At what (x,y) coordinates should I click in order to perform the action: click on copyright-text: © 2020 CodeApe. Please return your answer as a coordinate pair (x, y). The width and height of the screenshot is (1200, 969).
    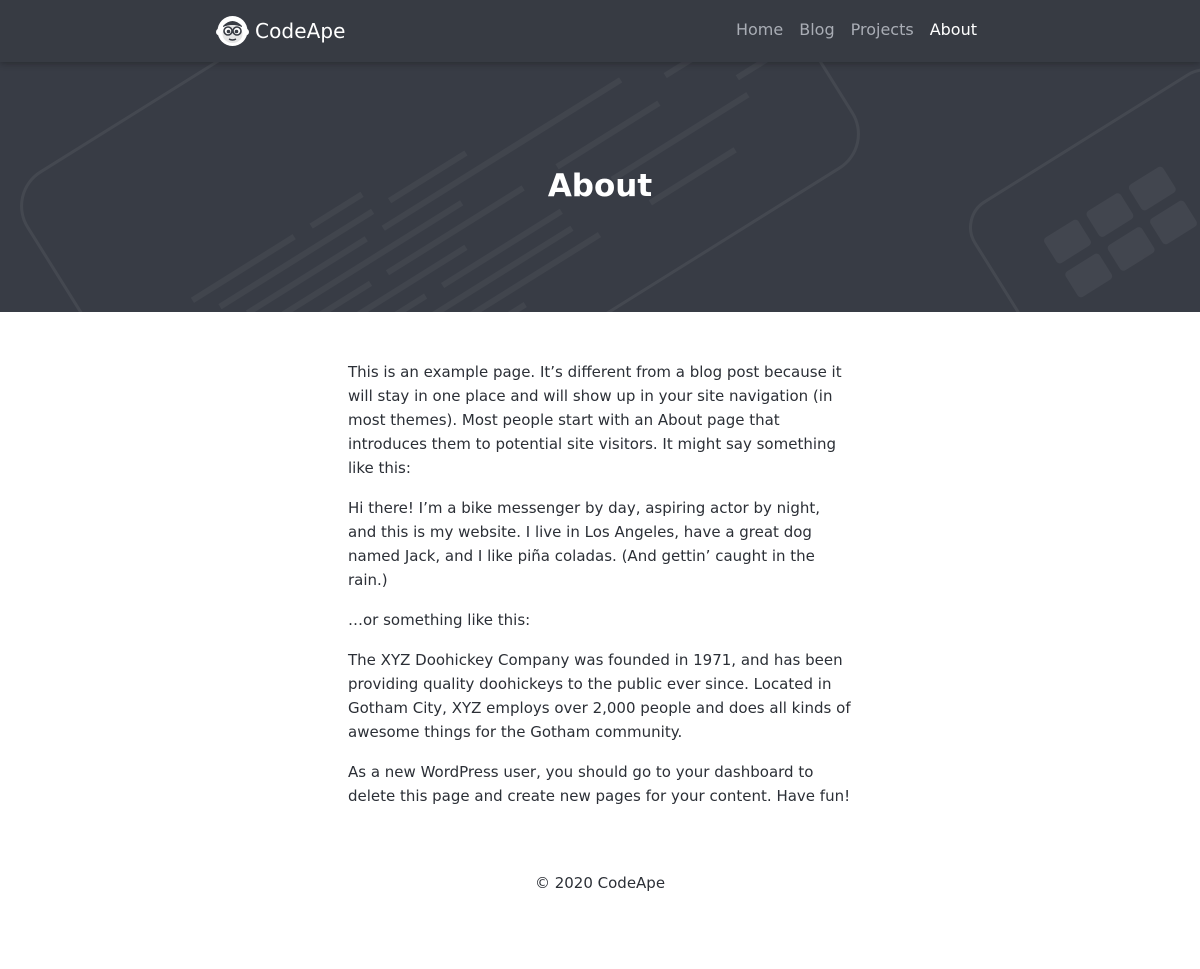
    Looking at the image, I should click on (600, 883).